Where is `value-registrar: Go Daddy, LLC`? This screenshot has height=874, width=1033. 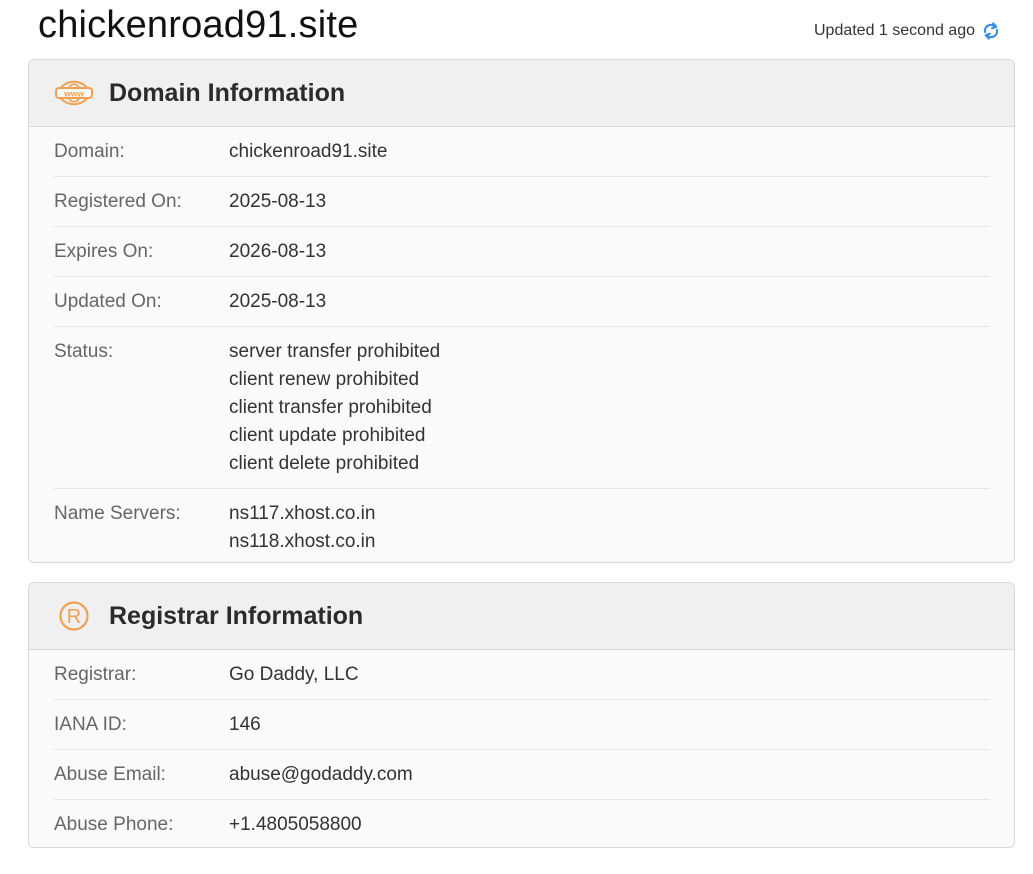 value-registrar: Go Daddy, LLC is located at coordinates (294, 675).